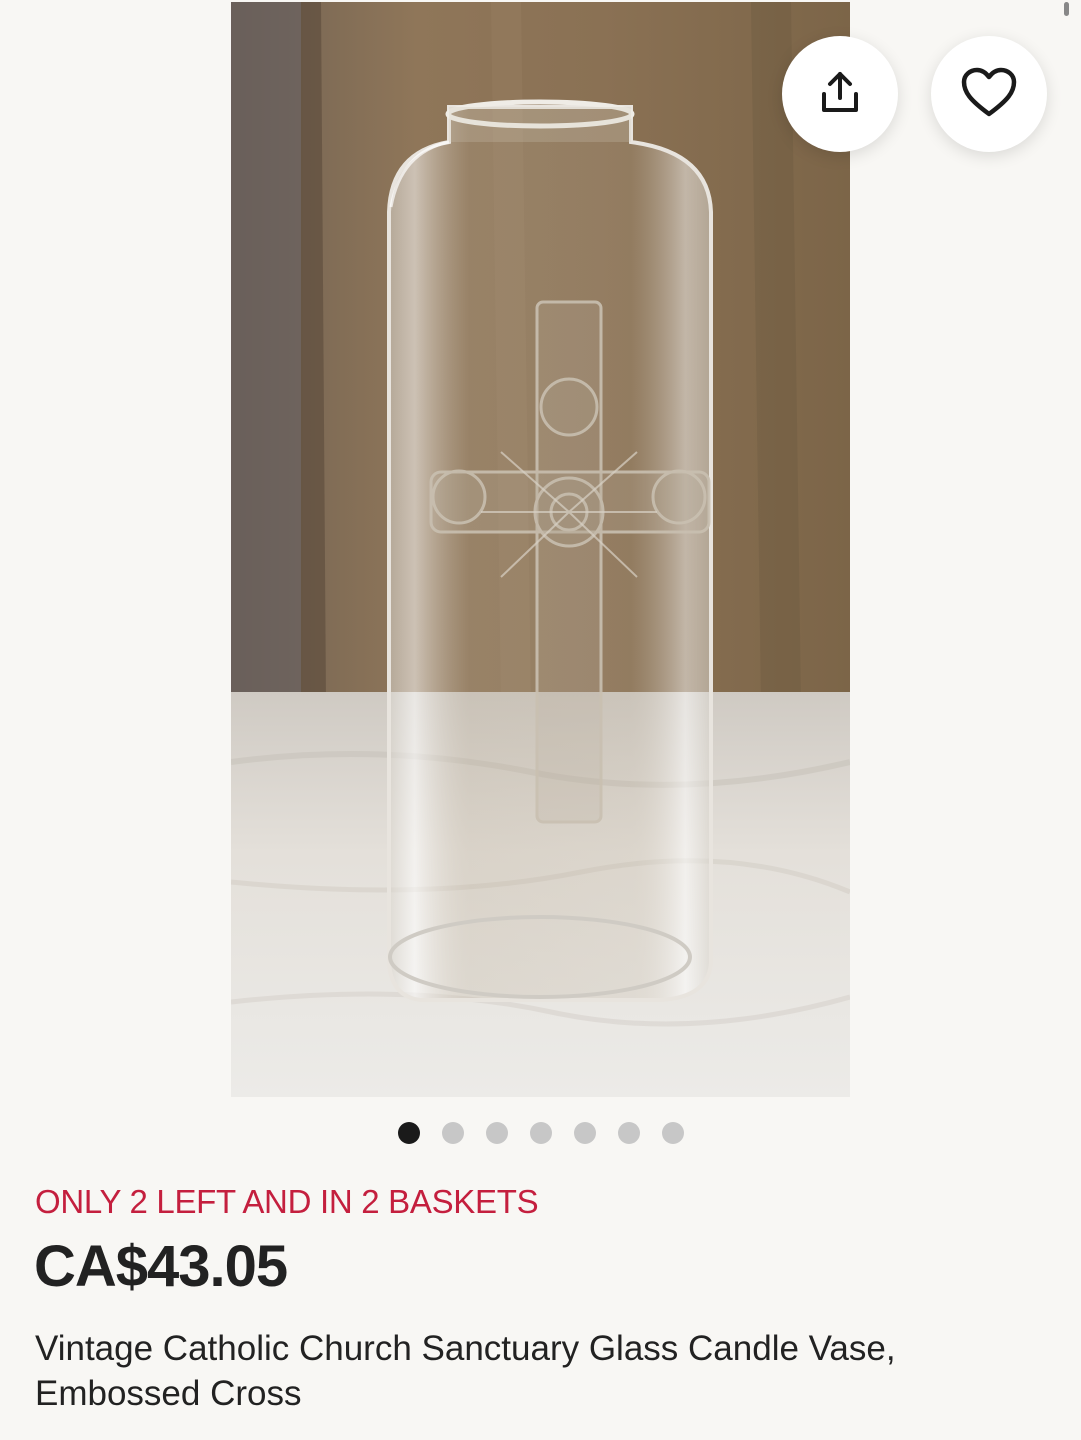 This screenshot has width=1081, height=1440. What do you see at coordinates (161, 1266) in the screenshot?
I see `price: CA$43.05` at bounding box center [161, 1266].